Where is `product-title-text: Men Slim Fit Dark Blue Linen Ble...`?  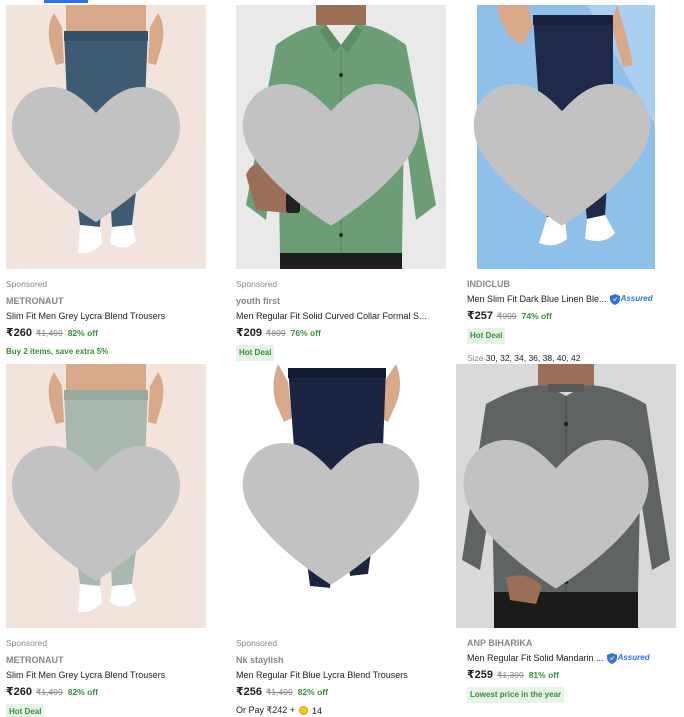
product-title-text: Men Slim Fit Dark Blue Linen Ble... is located at coordinates (537, 299).